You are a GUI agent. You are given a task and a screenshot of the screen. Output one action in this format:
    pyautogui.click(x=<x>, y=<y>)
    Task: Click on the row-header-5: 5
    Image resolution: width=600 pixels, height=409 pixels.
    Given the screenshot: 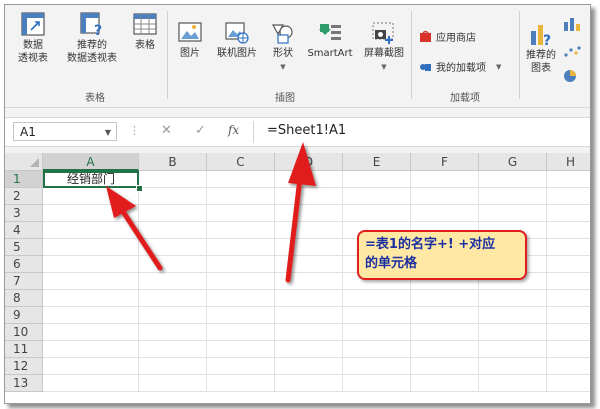 What is the action you would take?
    pyautogui.click(x=24, y=247)
    